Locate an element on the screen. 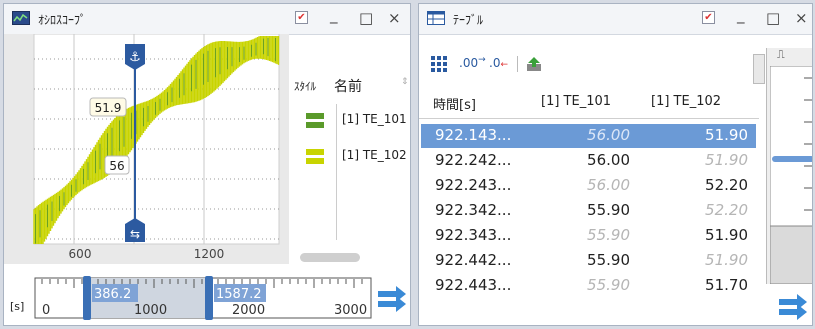 This screenshot has width=815, height=329. legend: ｽﾀｲﾙ 名前 ⇕ [1] TE_101 [1] TE_102 is located at coordinates (351, 159).